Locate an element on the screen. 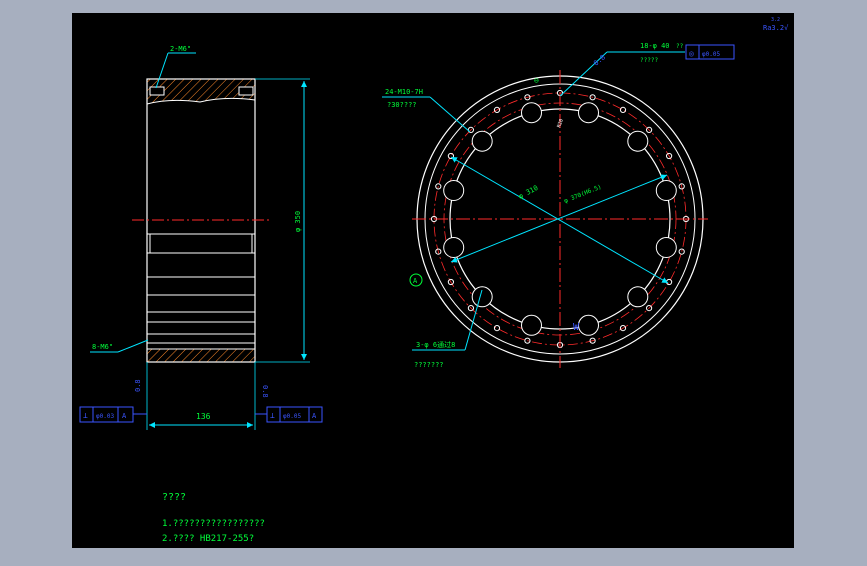 This screenshot has width=867, height=566. bottom-callout-2: ??????? is located at coordinates (429, 365).